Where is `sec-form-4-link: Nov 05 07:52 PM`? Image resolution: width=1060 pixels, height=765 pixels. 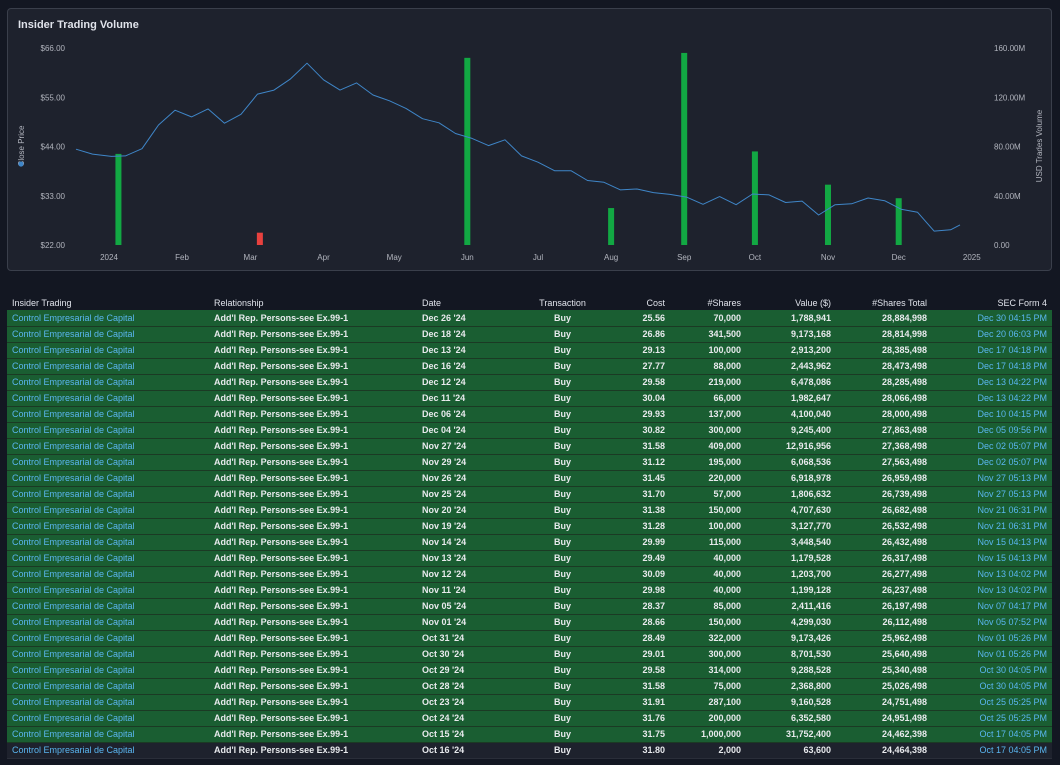
sec-form-4-link: Nov 05 07:52 PM is located at coordinates (1012, 622).